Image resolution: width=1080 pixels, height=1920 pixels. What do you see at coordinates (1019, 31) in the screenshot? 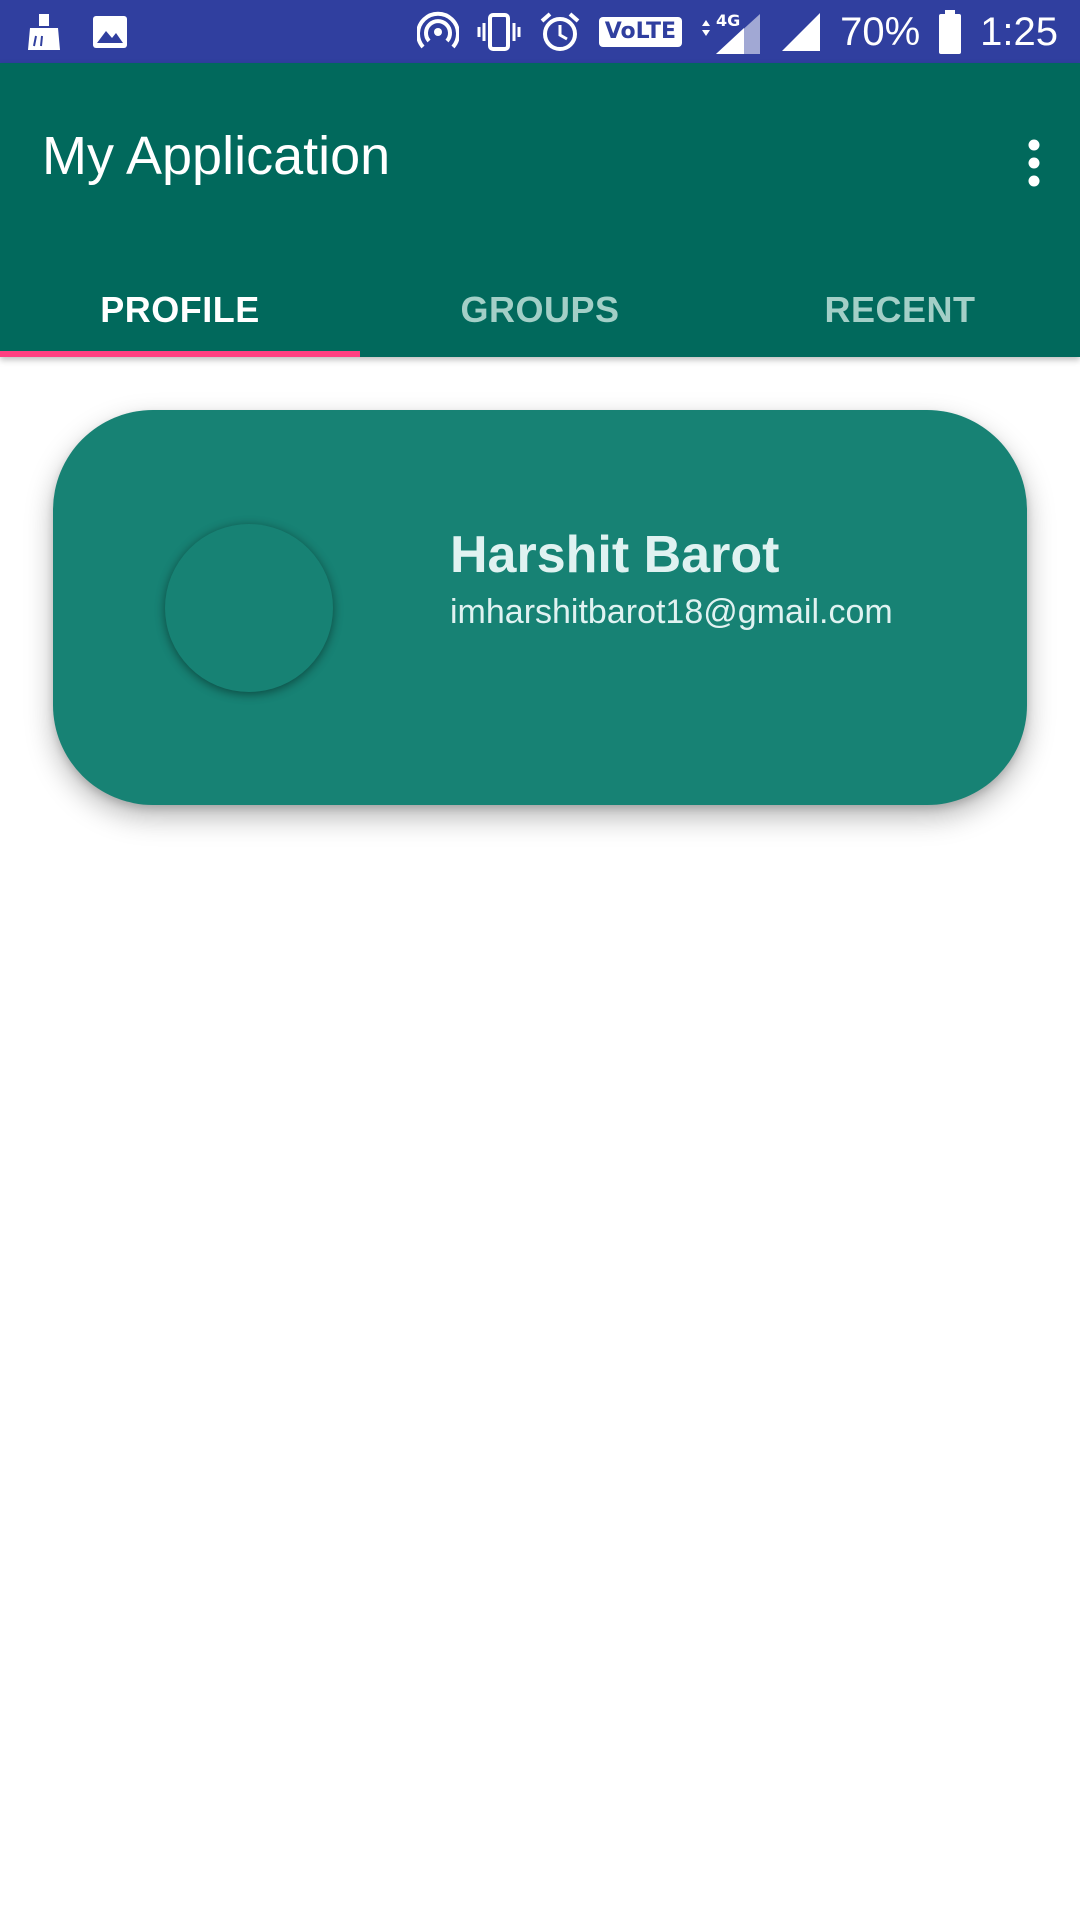
I see `clock: 1:25` at bounding box center [1019, 31].